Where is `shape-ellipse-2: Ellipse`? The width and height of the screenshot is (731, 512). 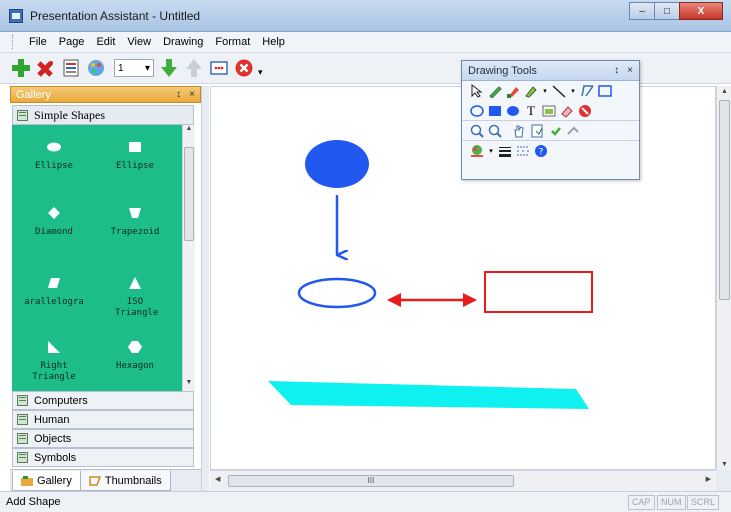
shape-ellipse-2: Ellipse is located at coordinates (135, 156).